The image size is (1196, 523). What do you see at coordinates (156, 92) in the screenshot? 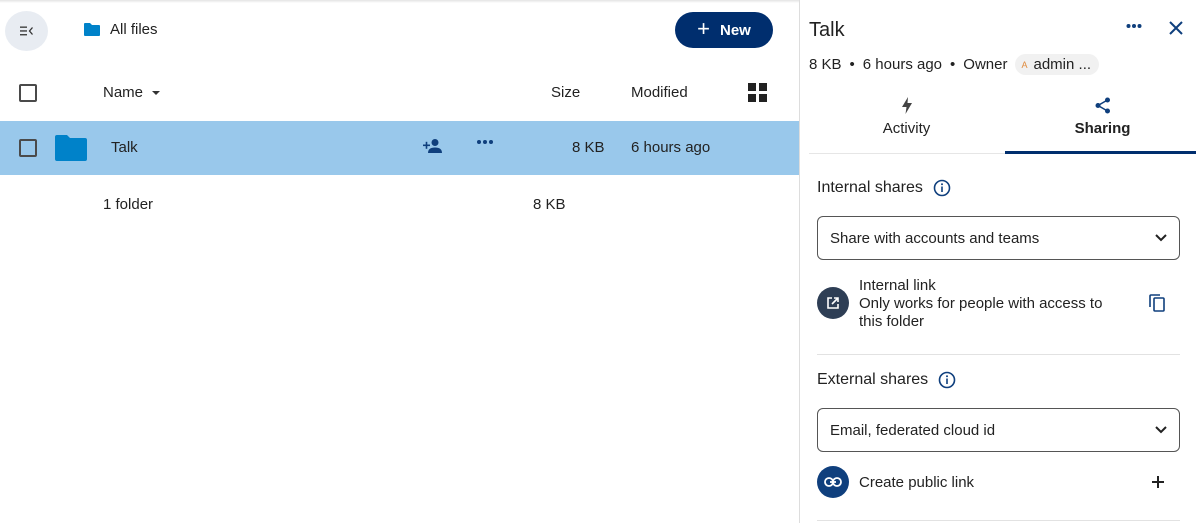
I see `sort-descending-icon` at bounding box center [156, 92].